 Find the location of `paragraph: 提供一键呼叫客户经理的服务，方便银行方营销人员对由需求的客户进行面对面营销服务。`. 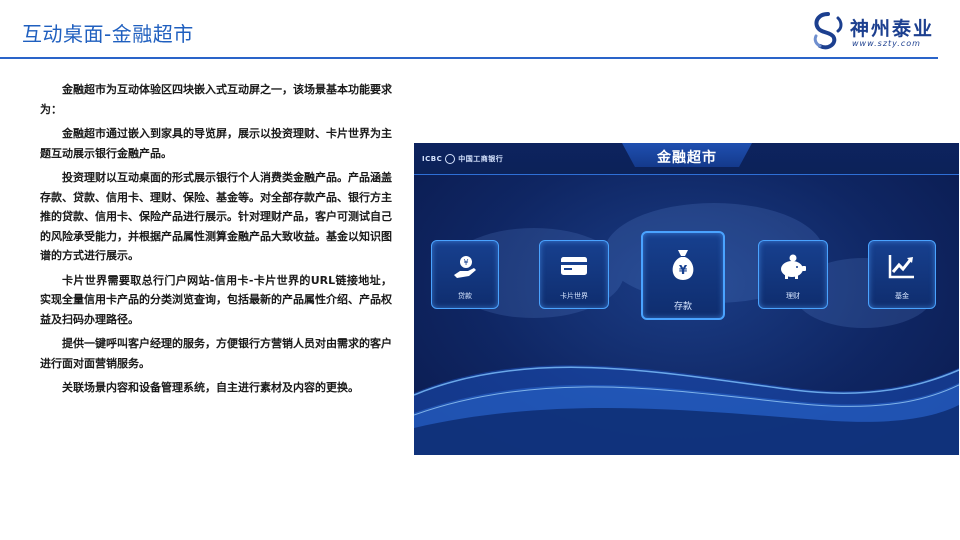

paragraph: 提供一键呼叫客户经理的服务，方便银行方营销人员对由需求的客户进行面对面营销服务。 is located at coordinates (216, 353).